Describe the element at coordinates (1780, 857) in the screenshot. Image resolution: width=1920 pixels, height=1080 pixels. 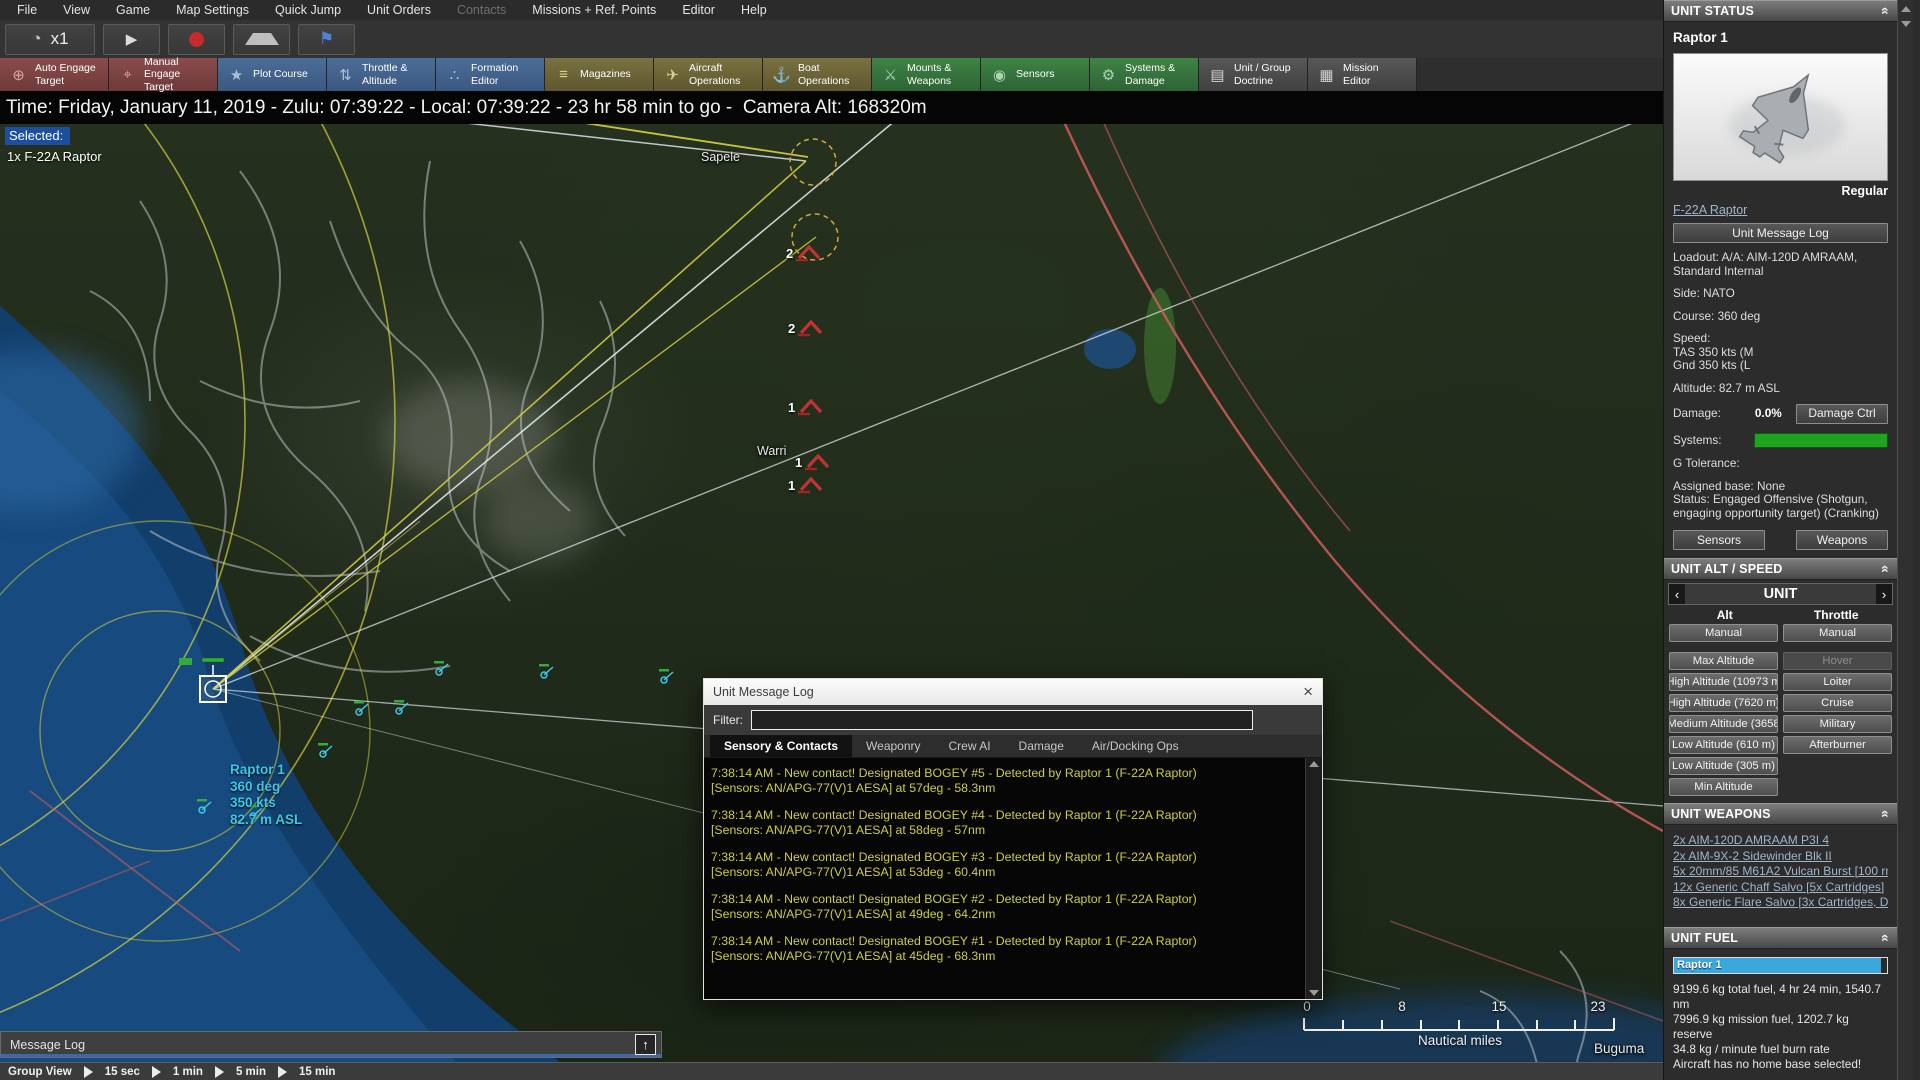
I see `weapon-link: 2x AIM-9X-2 Sidewinder Blk II` at that location.